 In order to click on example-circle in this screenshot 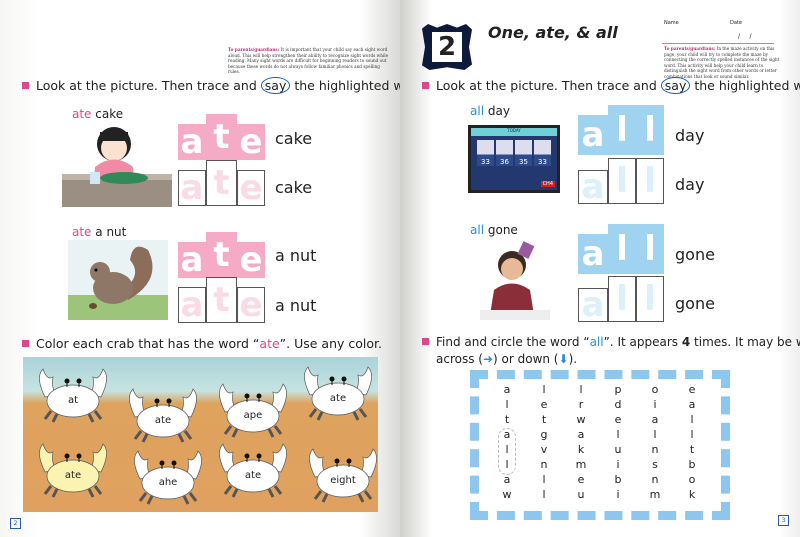, I will do `click(507, 451)`.